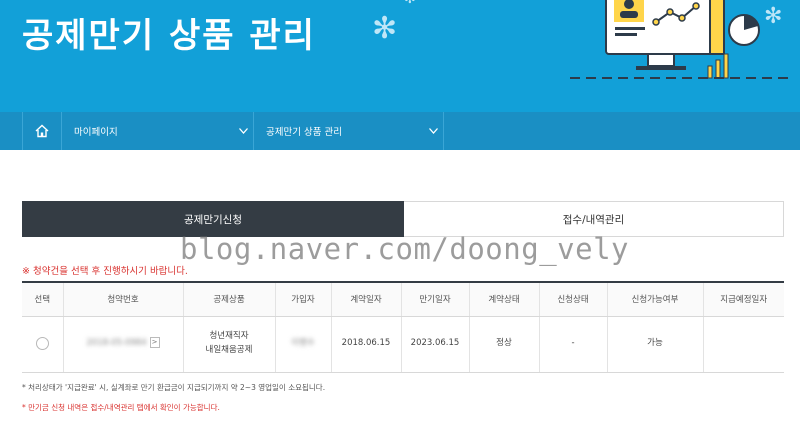 This screenshot has height=437, width=800. Describe the element at coordinates (404, 249) in the screenshot. I see `blog-watermark: blog.naver.com/doong_vely` at that location.